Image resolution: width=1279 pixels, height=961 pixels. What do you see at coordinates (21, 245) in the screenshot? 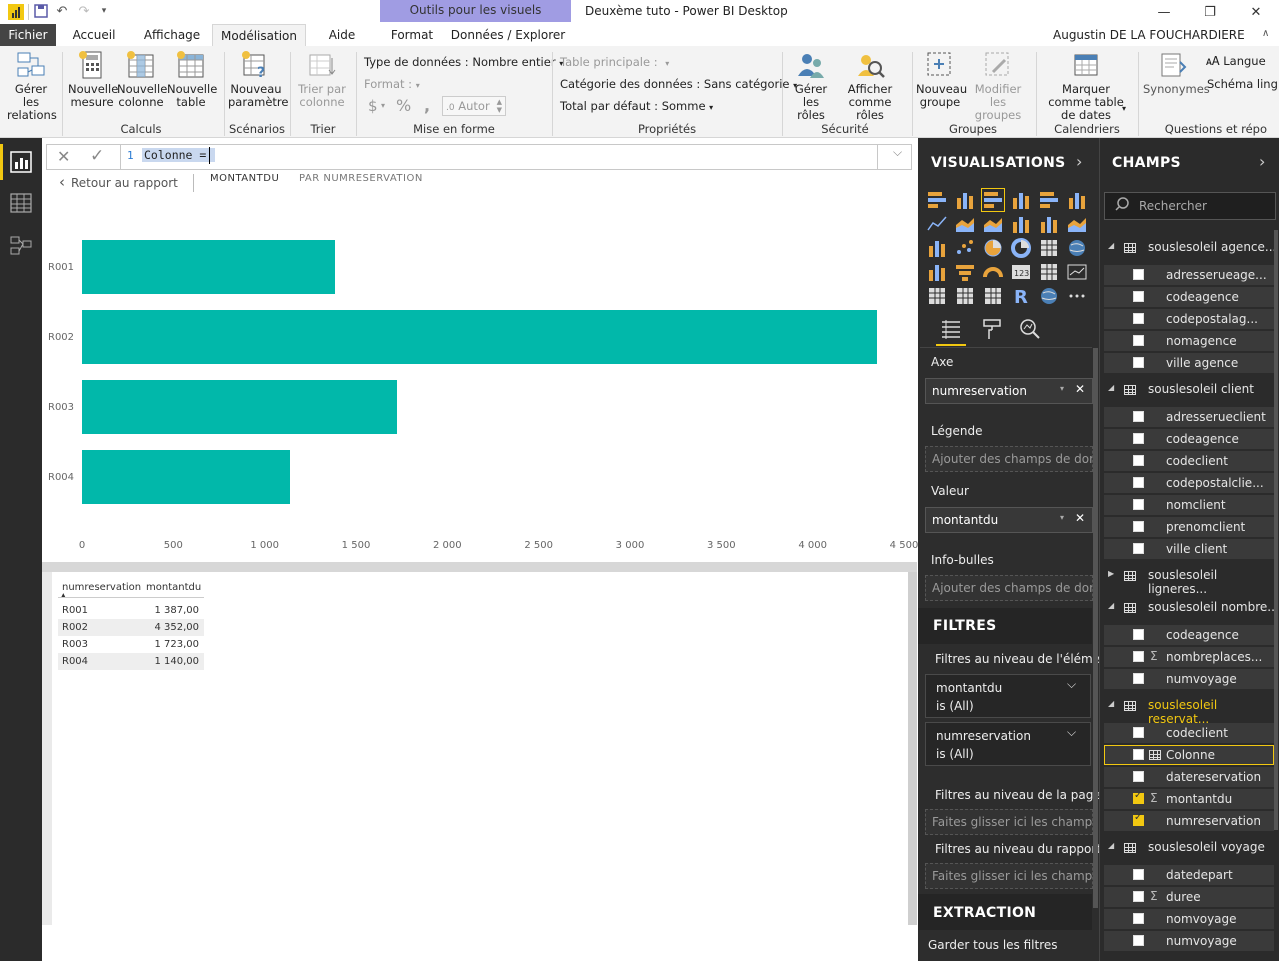
I see `model-view-icon` at bounding box center [21, 245].